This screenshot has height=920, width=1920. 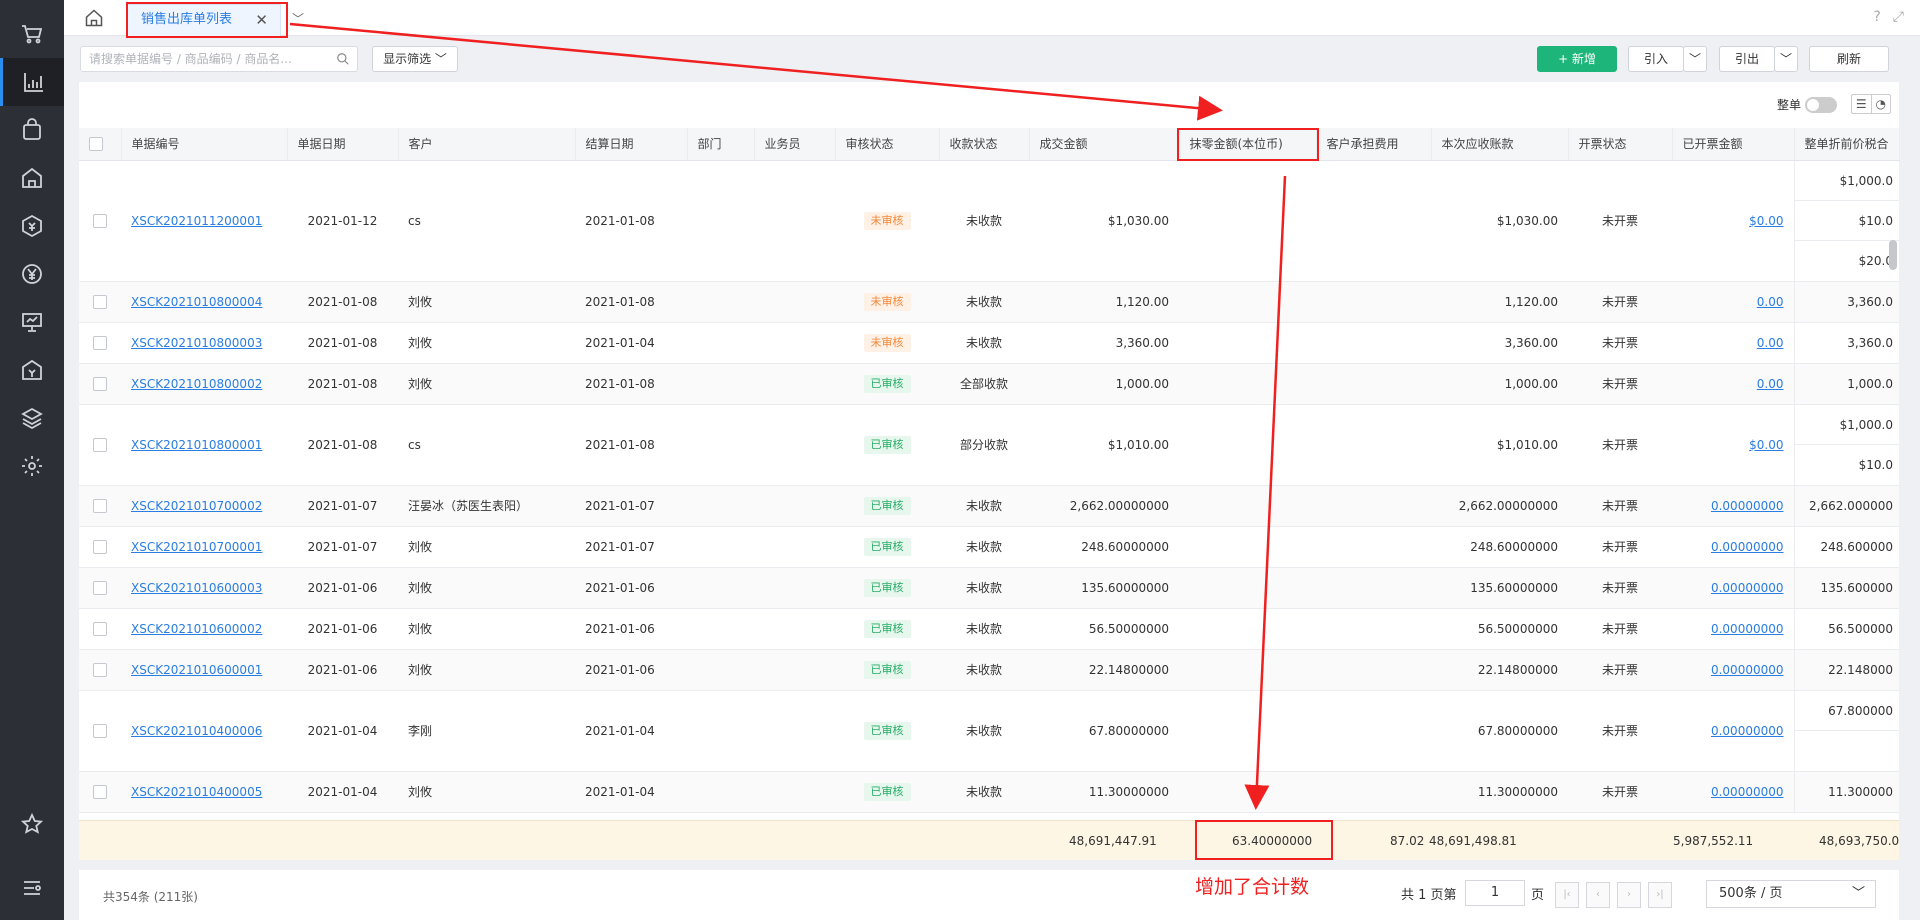 I want to click on col-header: 部门, so click(x=721, y=144).